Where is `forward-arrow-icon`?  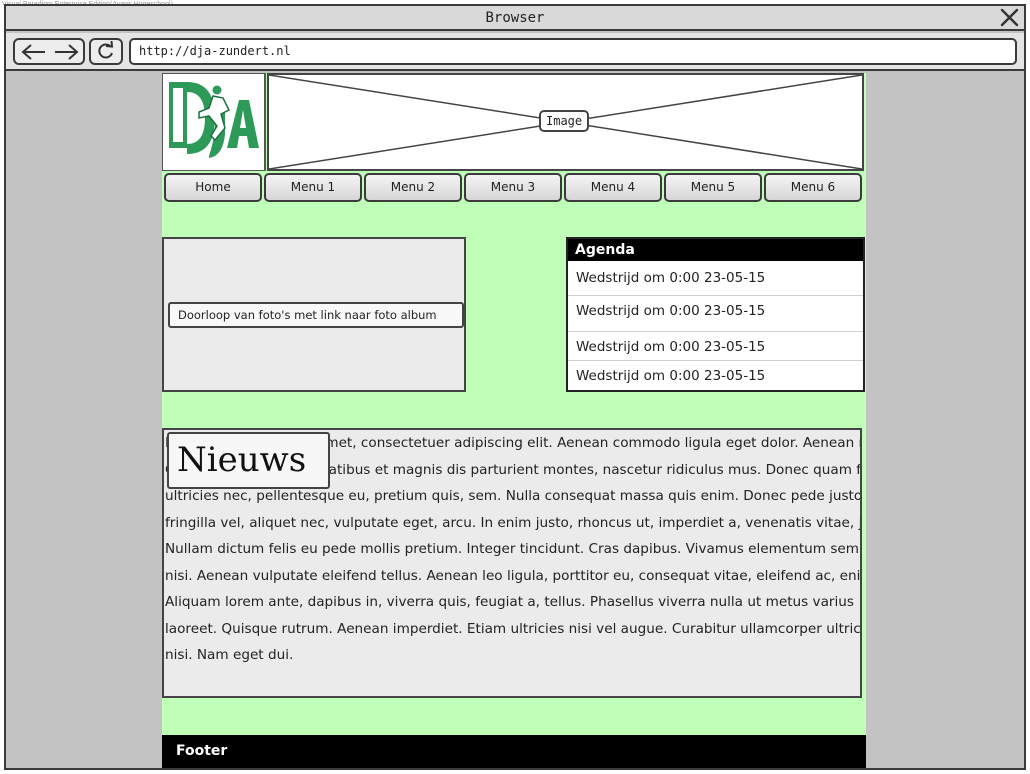
forward-arrow-icon is located at coordinates (66, 52).